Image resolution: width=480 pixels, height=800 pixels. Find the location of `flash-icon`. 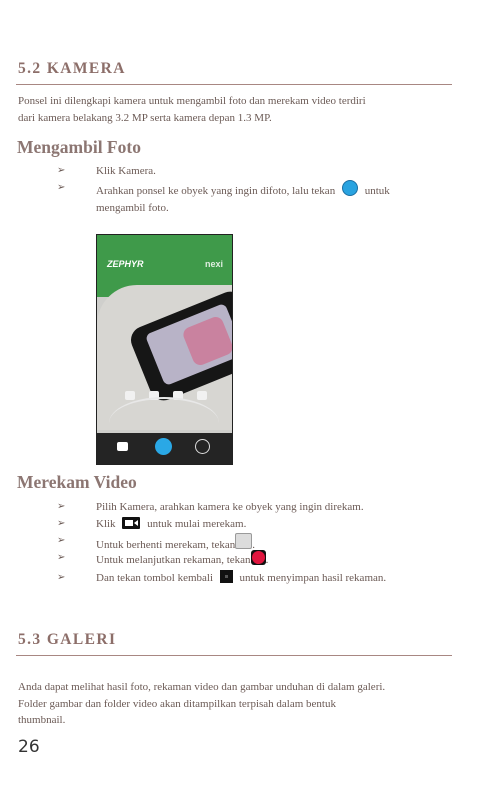

flash-icon is located at coordinates (202, 395).